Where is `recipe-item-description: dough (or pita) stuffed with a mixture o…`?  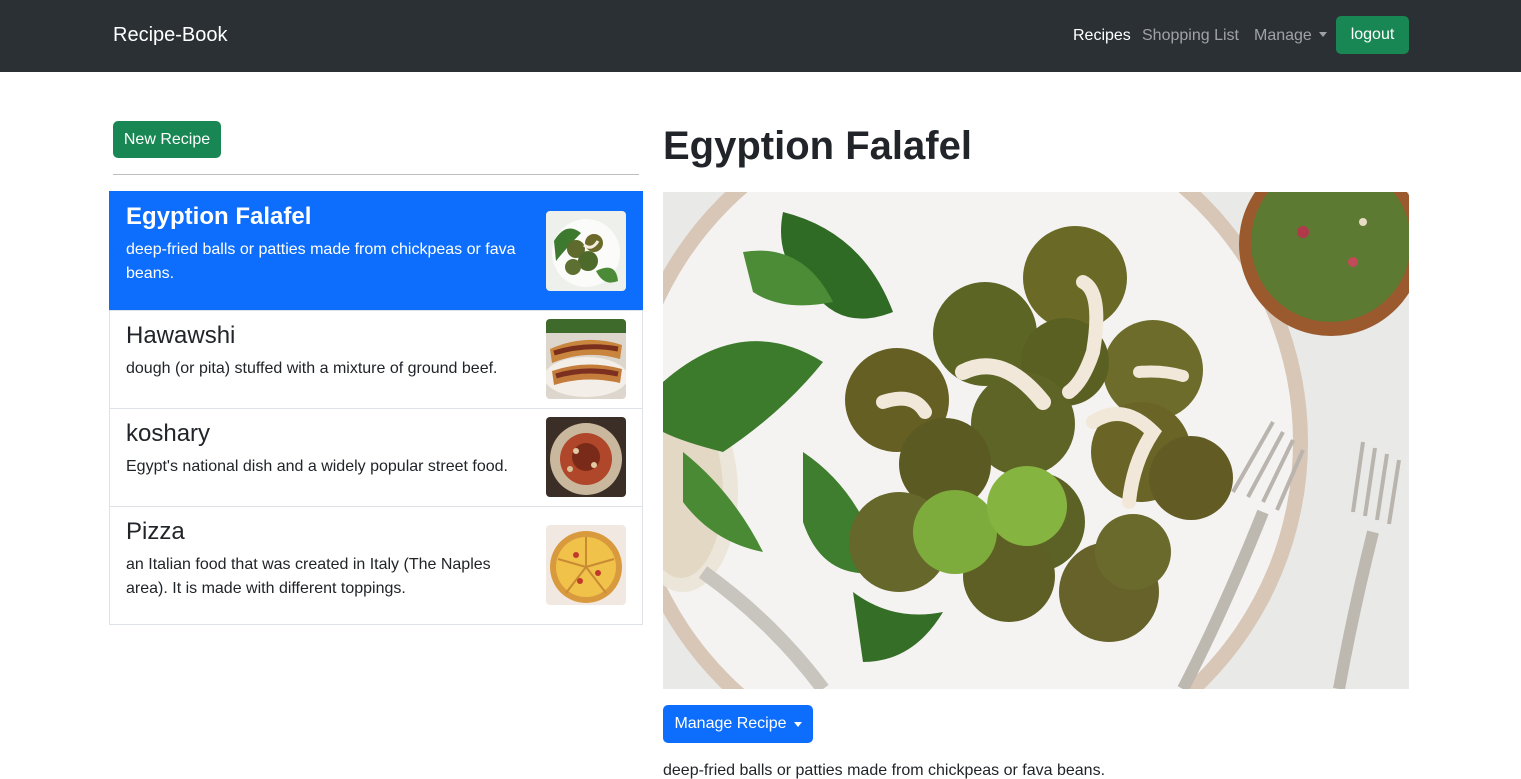
recipe-item-description: dough (or pita) stuffed with a mixture o… is located at coordinates (312, 368).